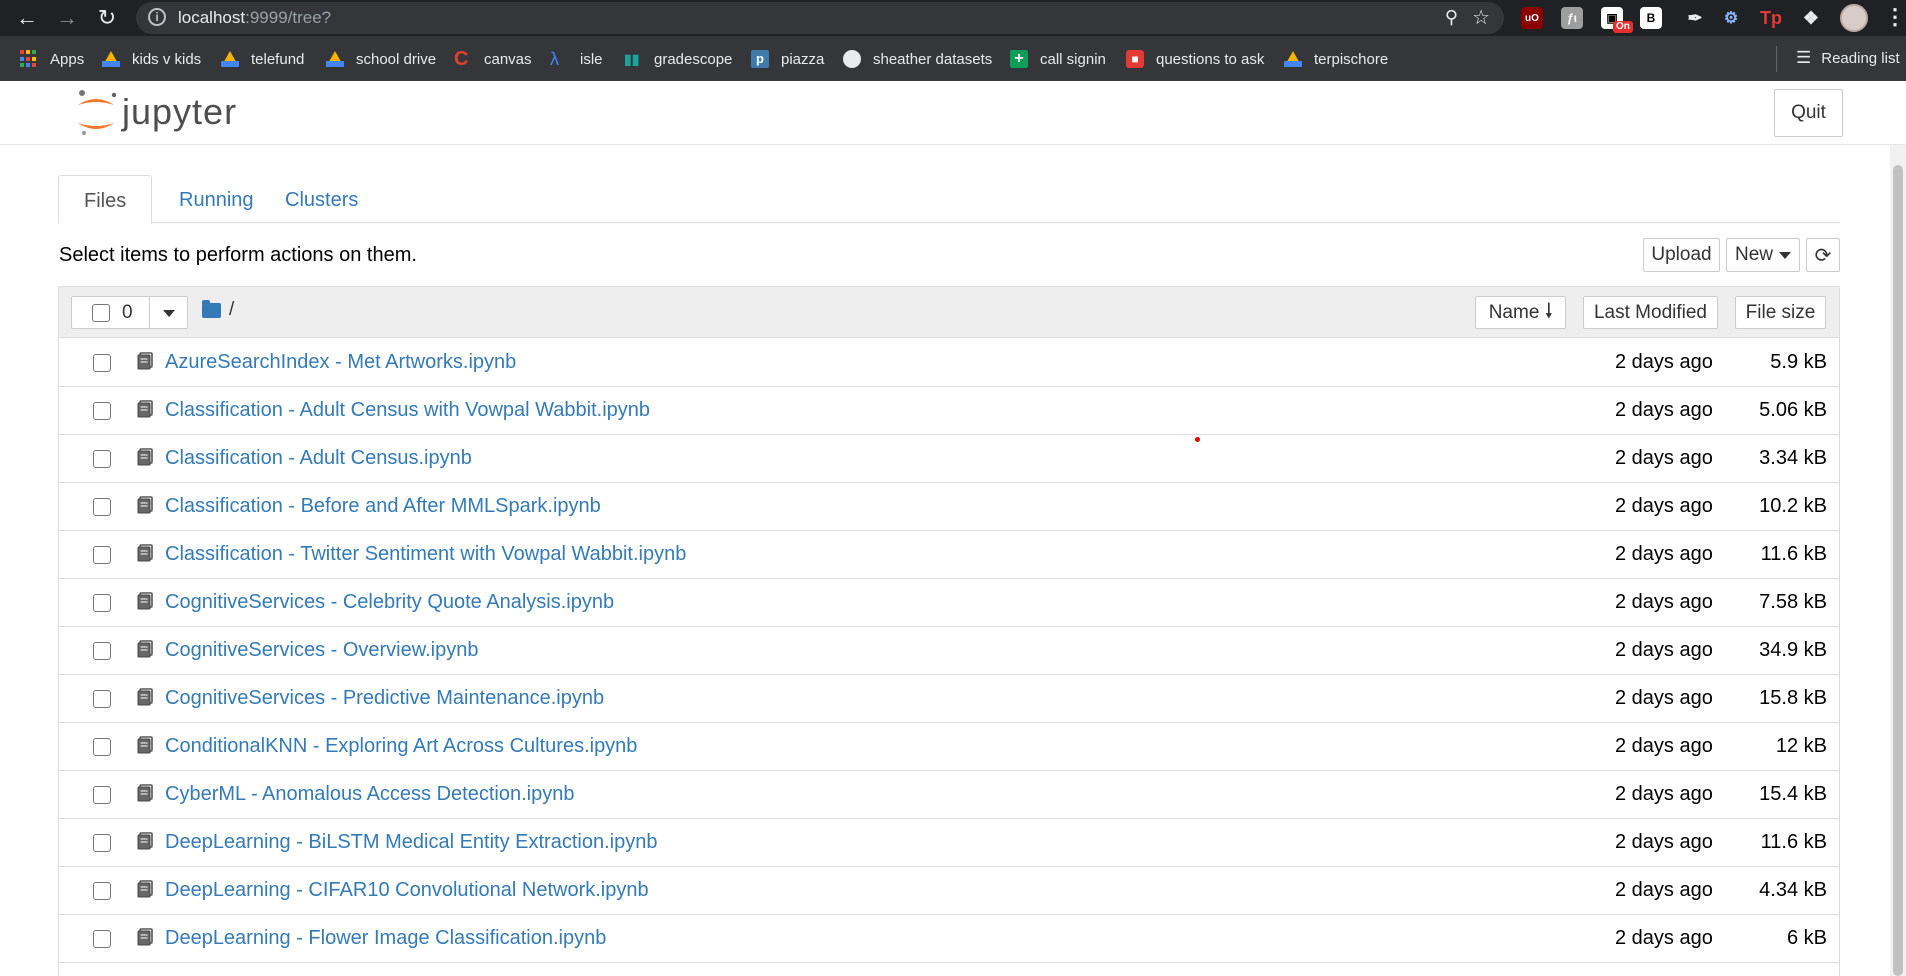  Describe the element at coordinates (493, 59) in the screenshot. I see `bookmark-canvas: C canvas` at that location.